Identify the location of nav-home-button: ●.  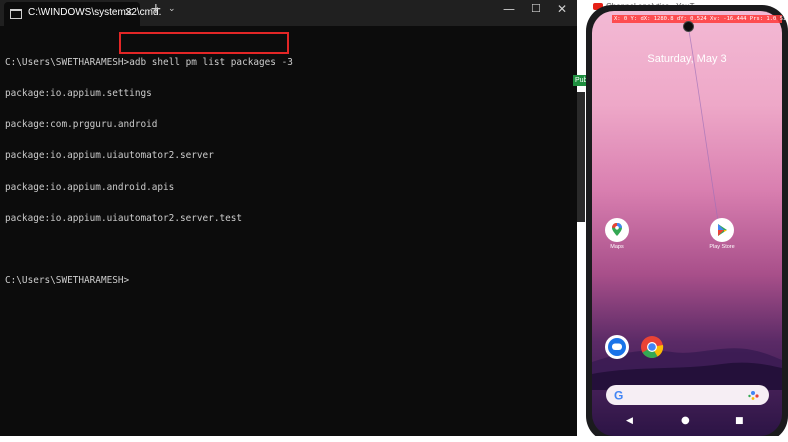
(685, 420).